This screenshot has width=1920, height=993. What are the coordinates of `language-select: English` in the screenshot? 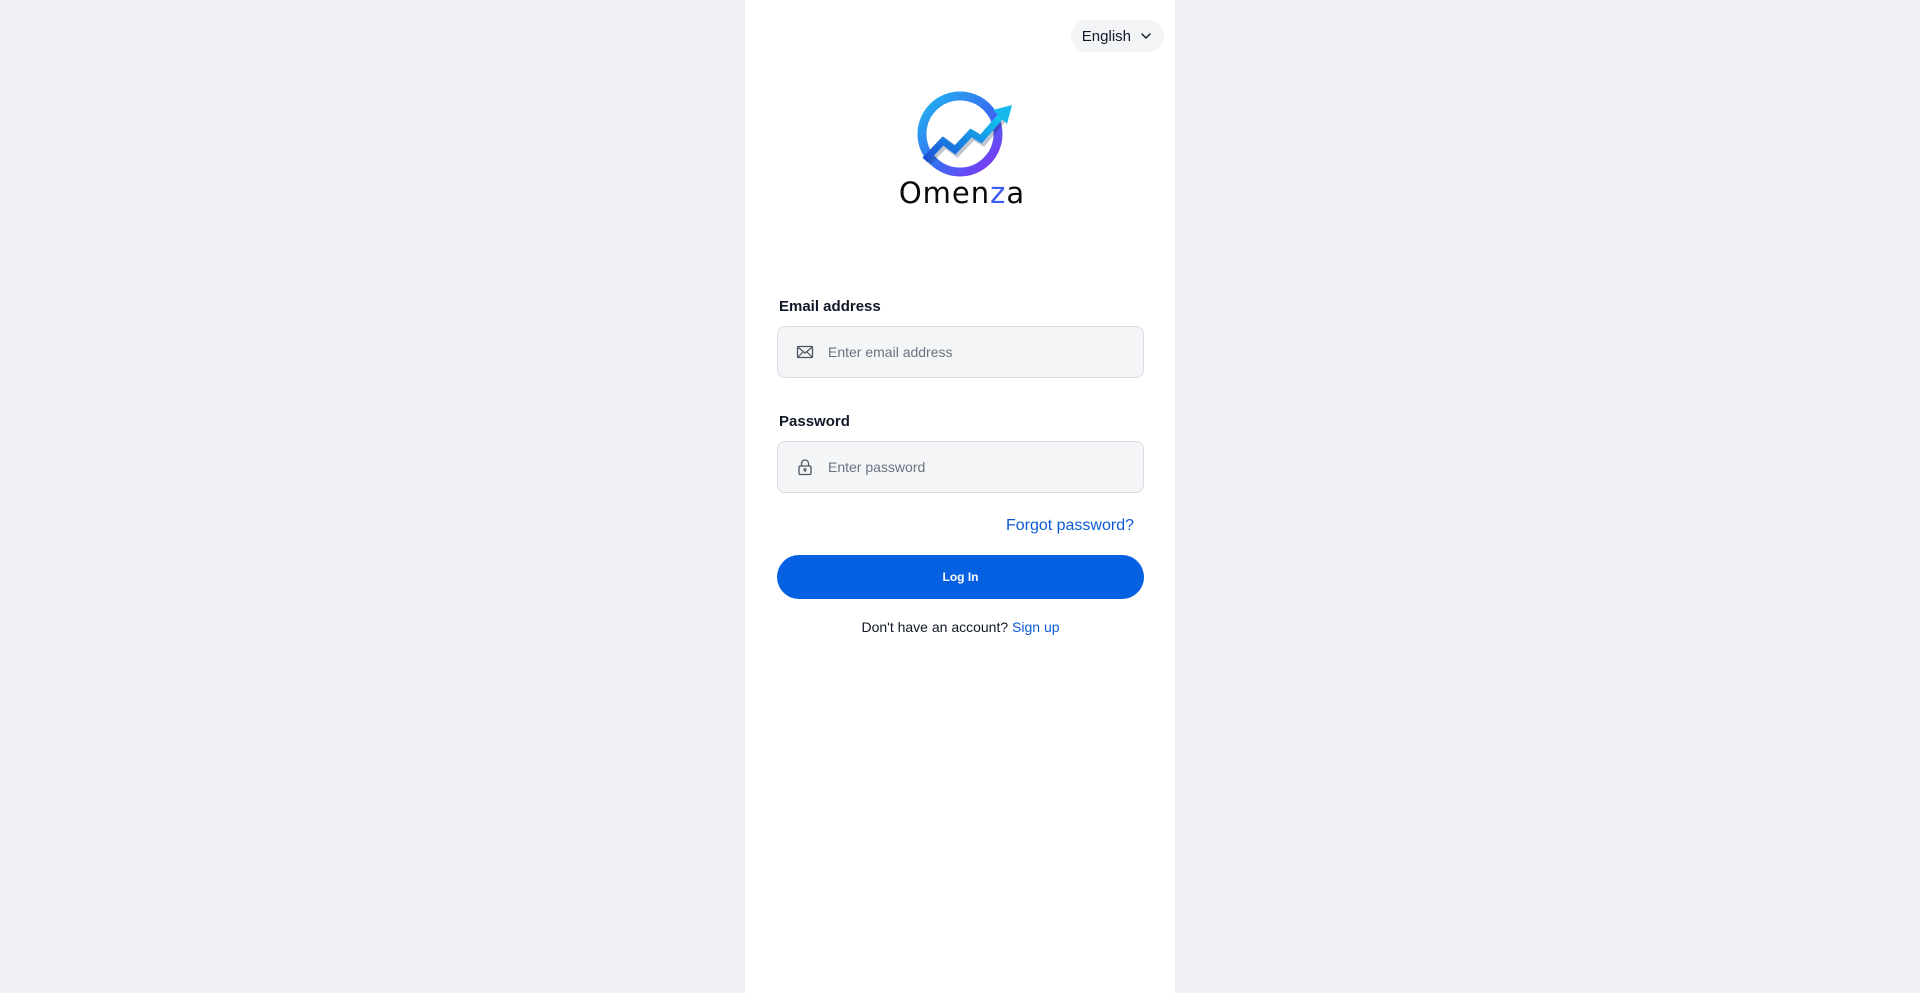 It's located at (1117, 36).